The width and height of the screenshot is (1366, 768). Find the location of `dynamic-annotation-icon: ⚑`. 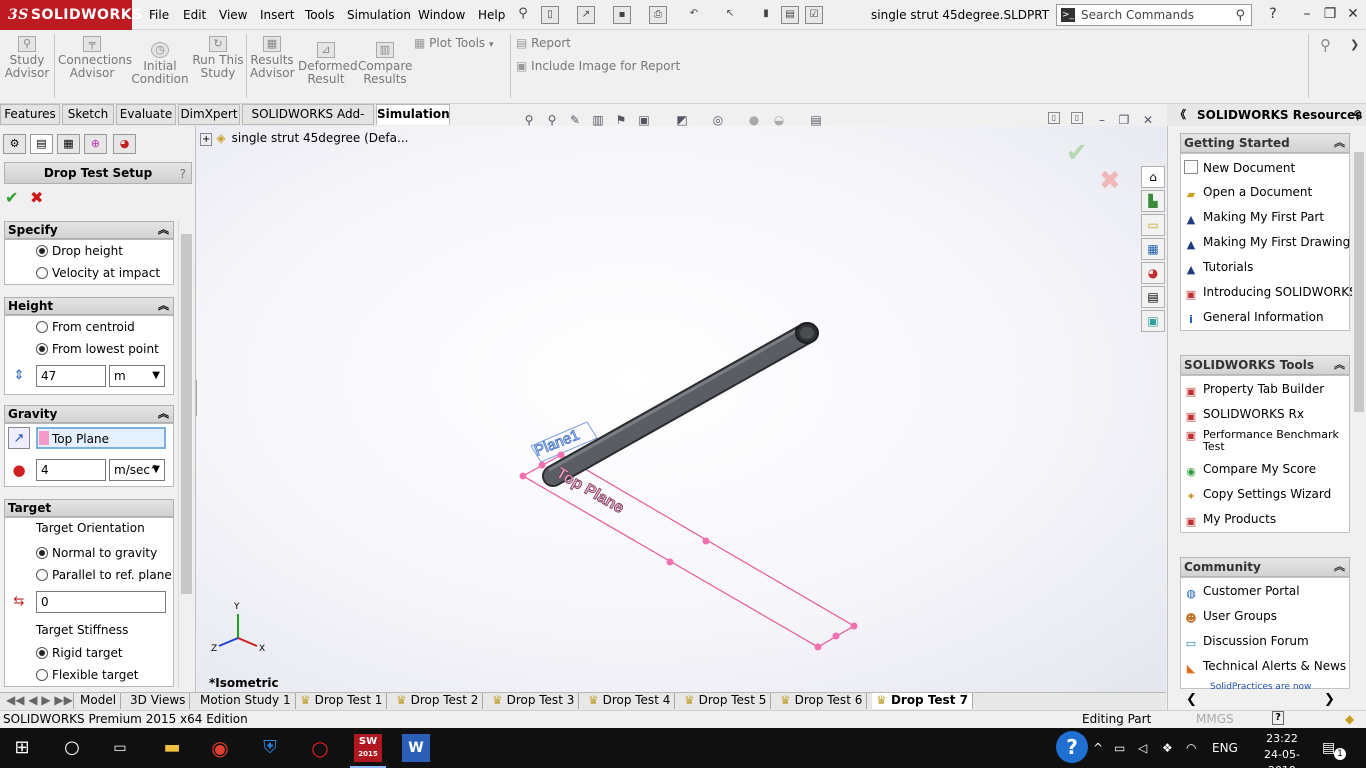

dynamic-annotation-icon: ⚑ is located at coordinates (621, 120).